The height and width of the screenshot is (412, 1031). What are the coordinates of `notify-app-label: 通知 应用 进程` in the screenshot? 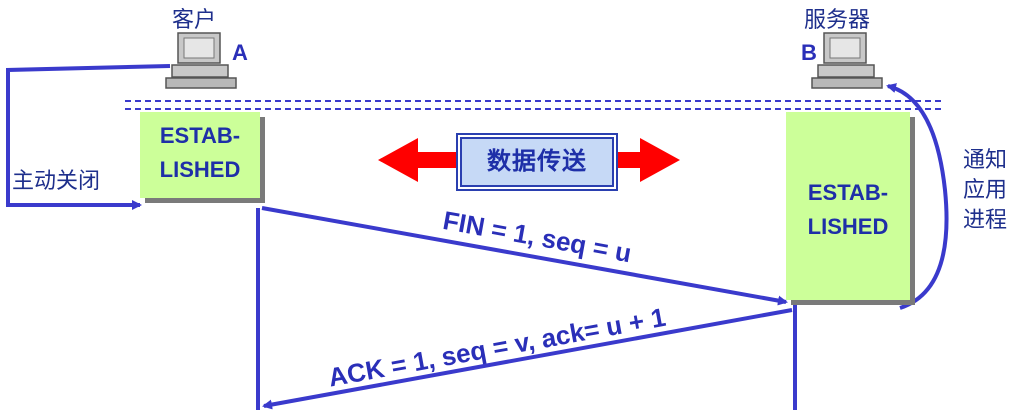 It's located at (985, 190).